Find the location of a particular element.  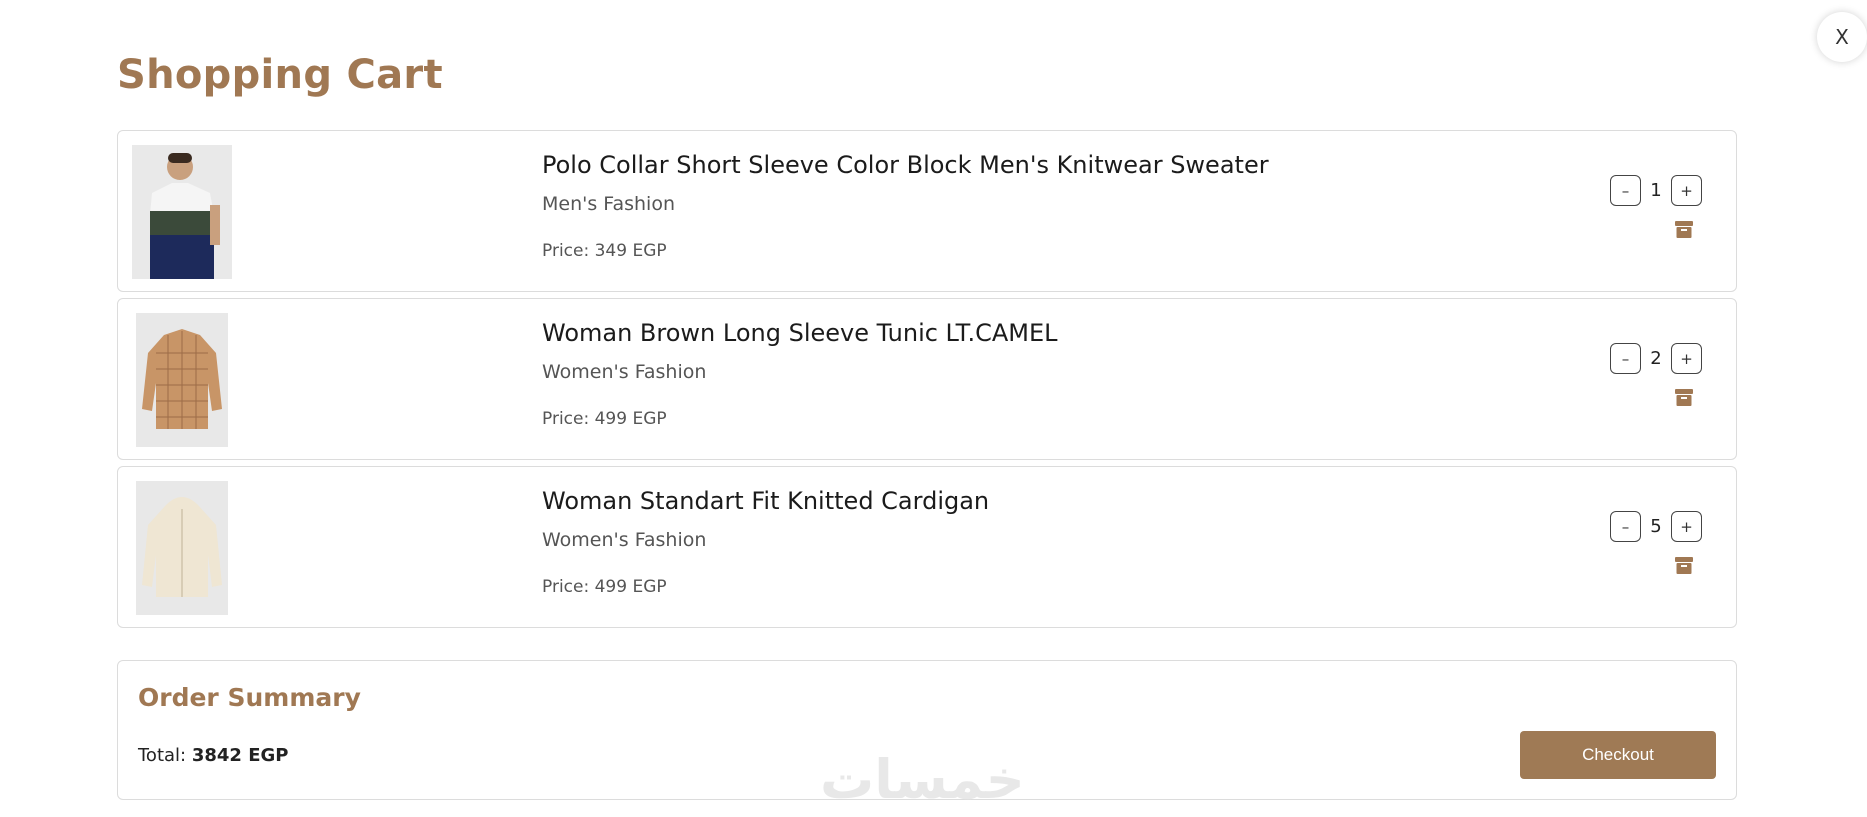

quantity-stepper: – 5 + is located at coordinates (1656, 526).